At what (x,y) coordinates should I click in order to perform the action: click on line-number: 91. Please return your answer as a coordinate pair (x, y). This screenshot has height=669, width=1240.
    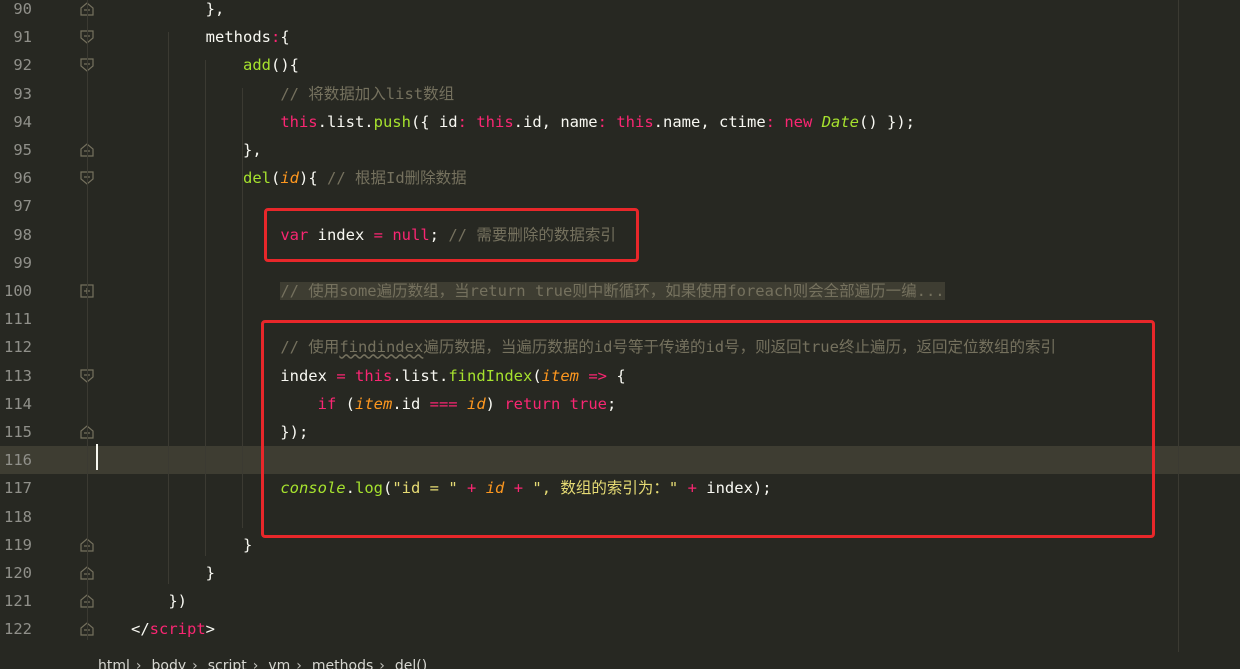
    Looking at the image, I should click on (22, 37).